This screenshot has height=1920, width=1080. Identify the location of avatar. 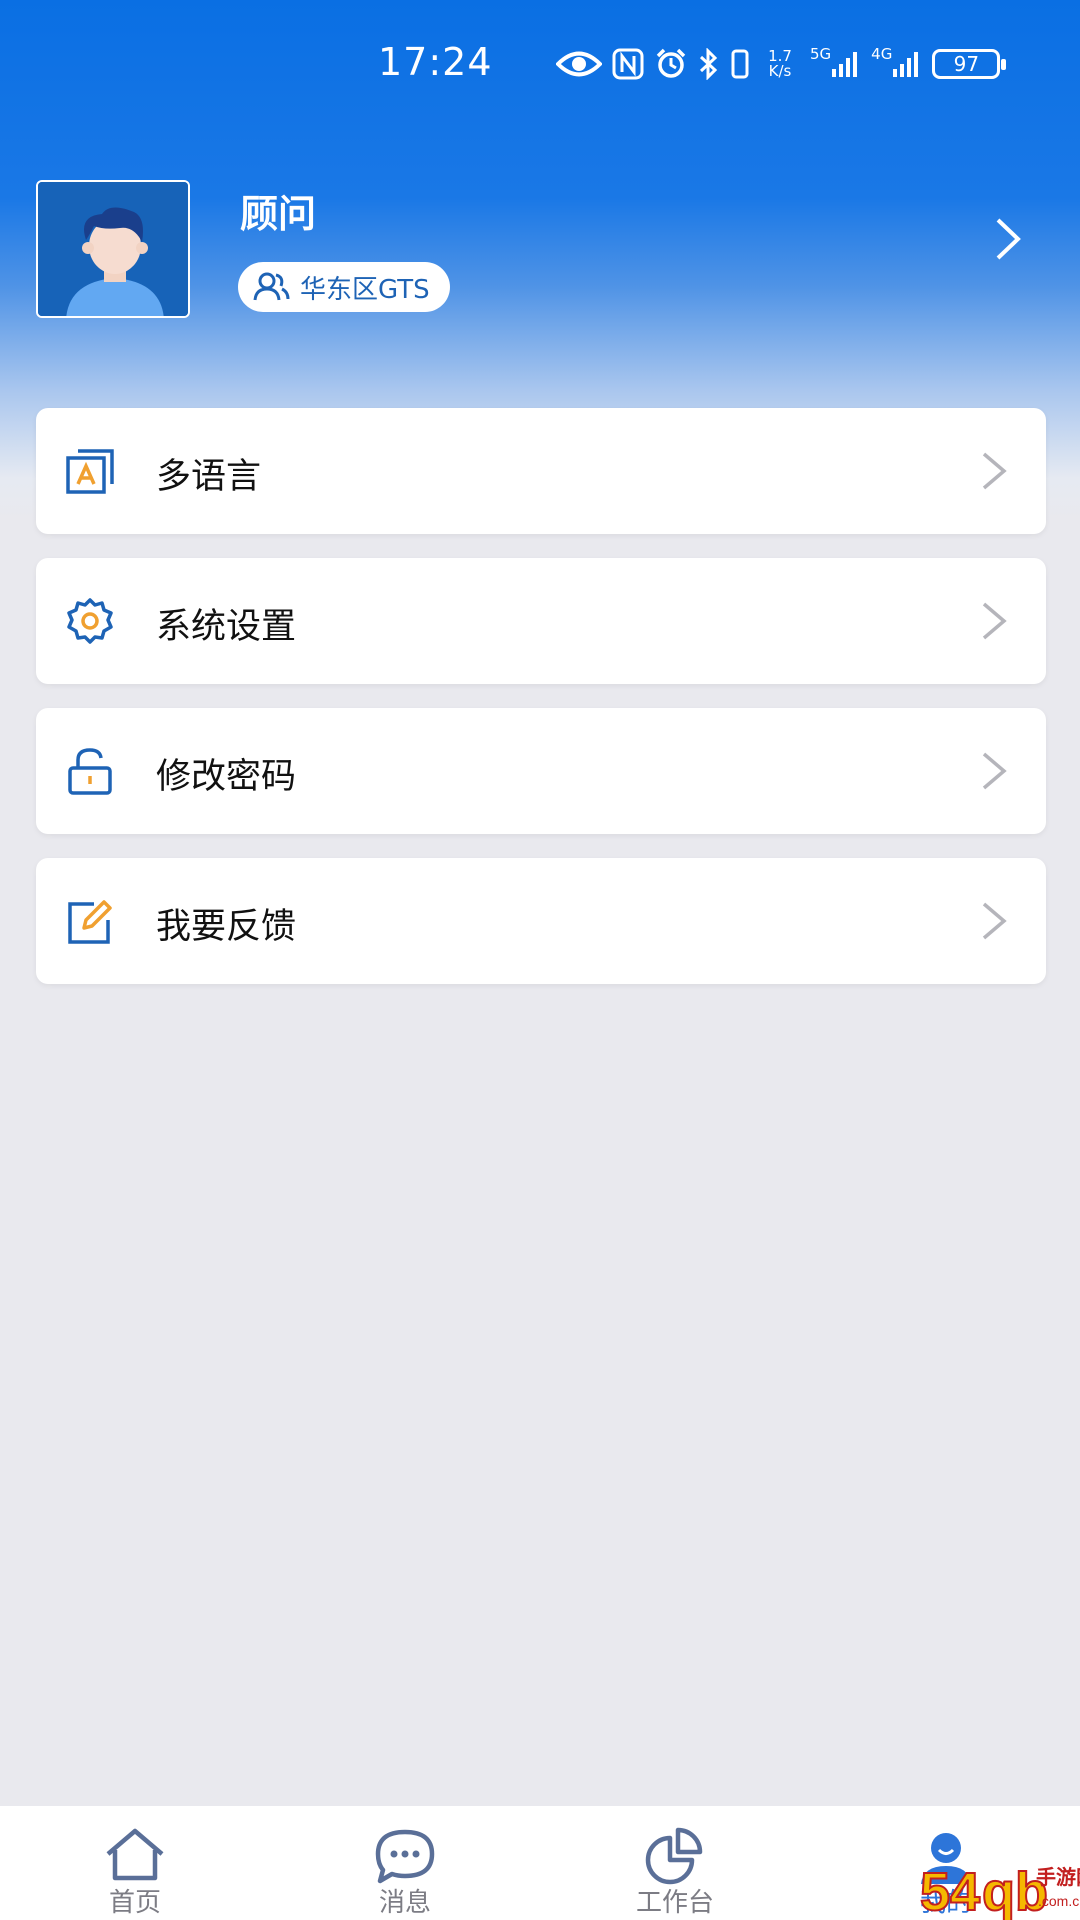
(113, 249).